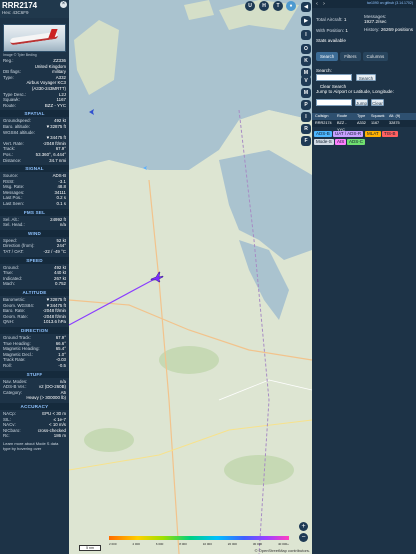 The width and height of the screenshot is (416, 554). Describe the element at coordinates (334, 102) in the screenshot. I see `jump-input` at that location.